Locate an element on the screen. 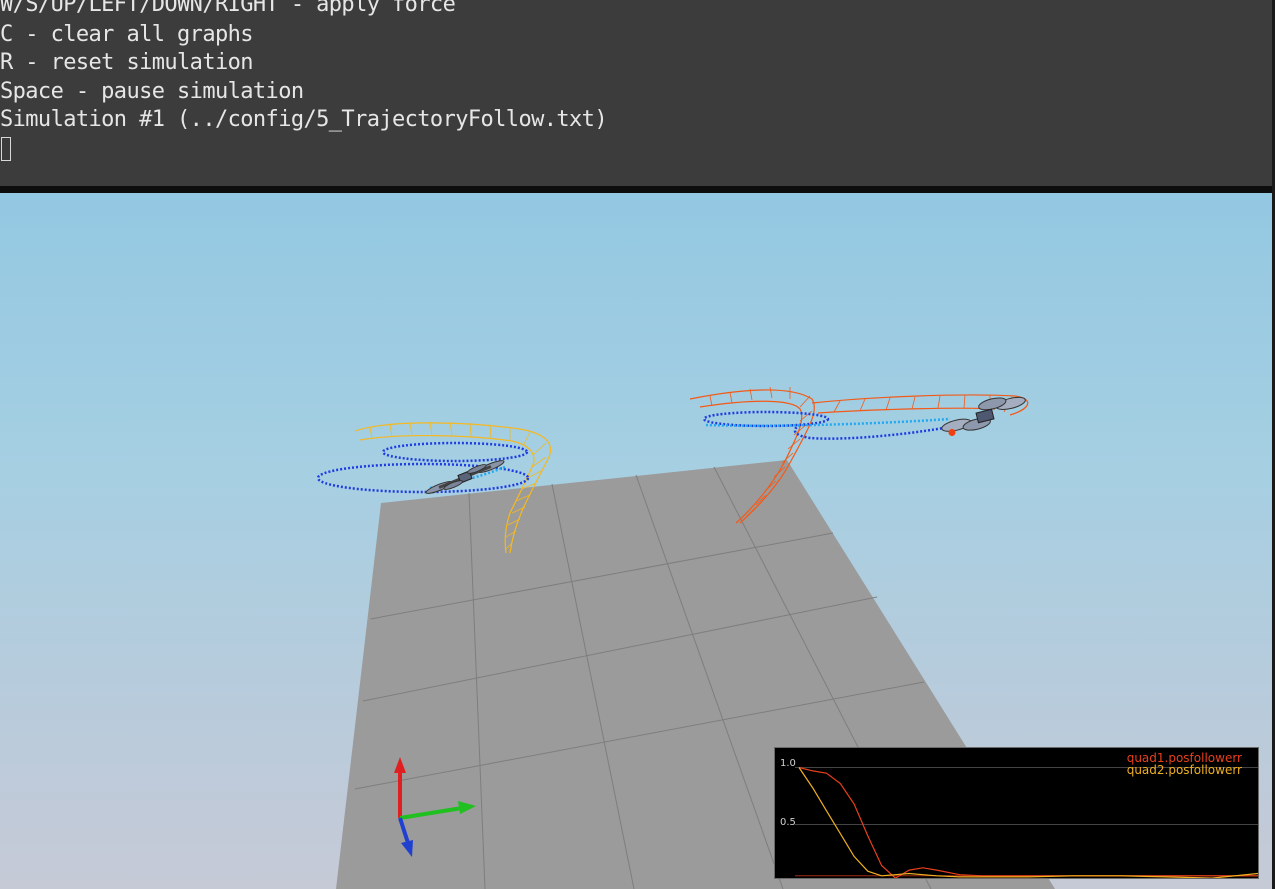 The image size is (1275, 889). legend-quad2: quad2.posfollowerr is located at coordinates (1184, 770).